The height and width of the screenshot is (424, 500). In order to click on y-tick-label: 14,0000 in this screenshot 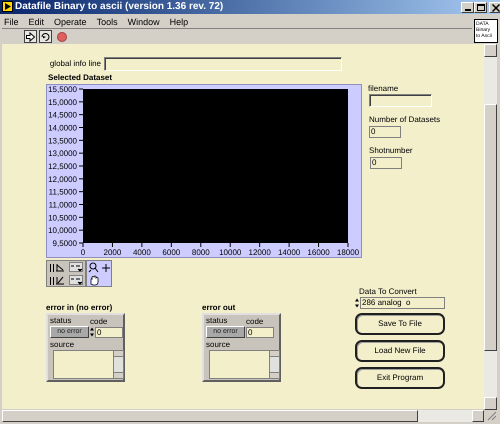, I will do `click(62, 128)`.